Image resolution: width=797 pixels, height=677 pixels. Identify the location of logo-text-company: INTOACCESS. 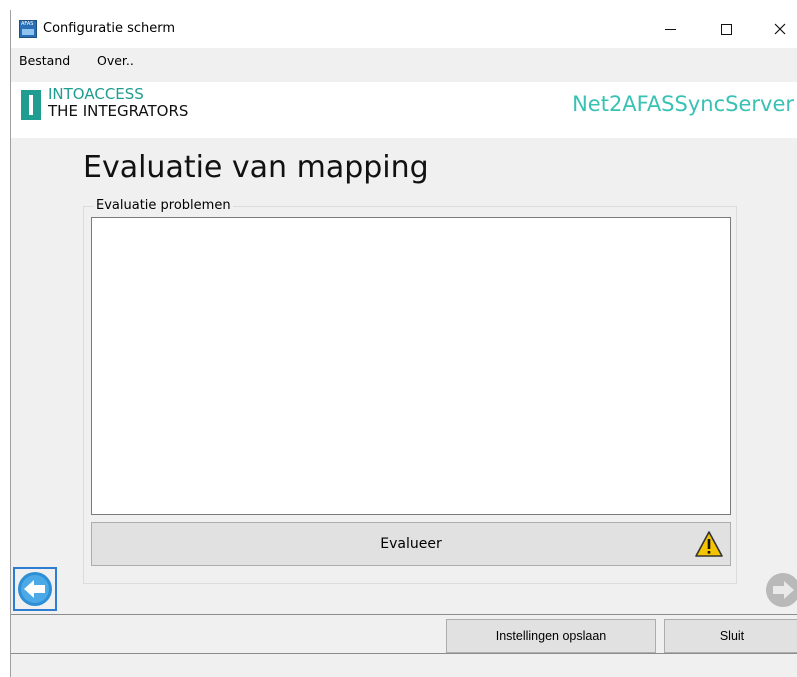
(96, 94).